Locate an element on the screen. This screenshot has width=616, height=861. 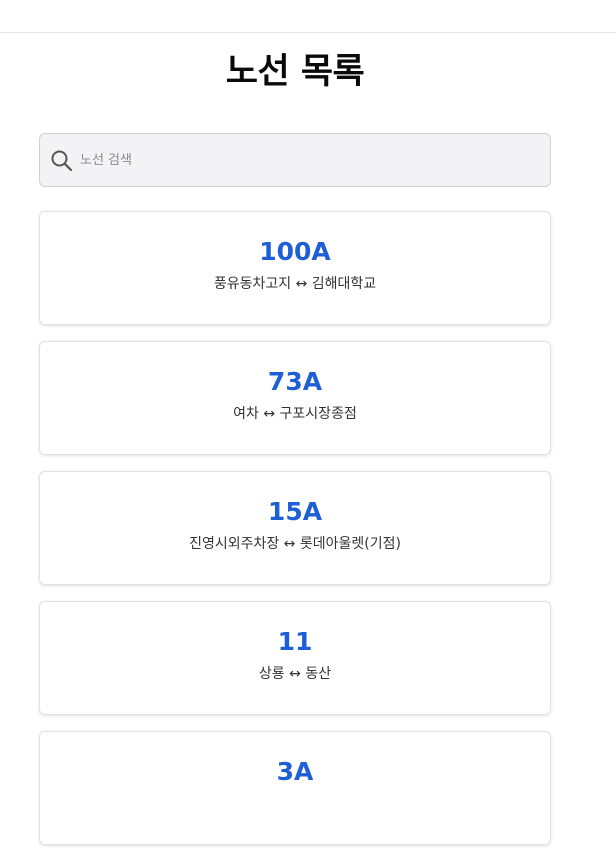
route-number: 15A is located at coordinates (295, 511).